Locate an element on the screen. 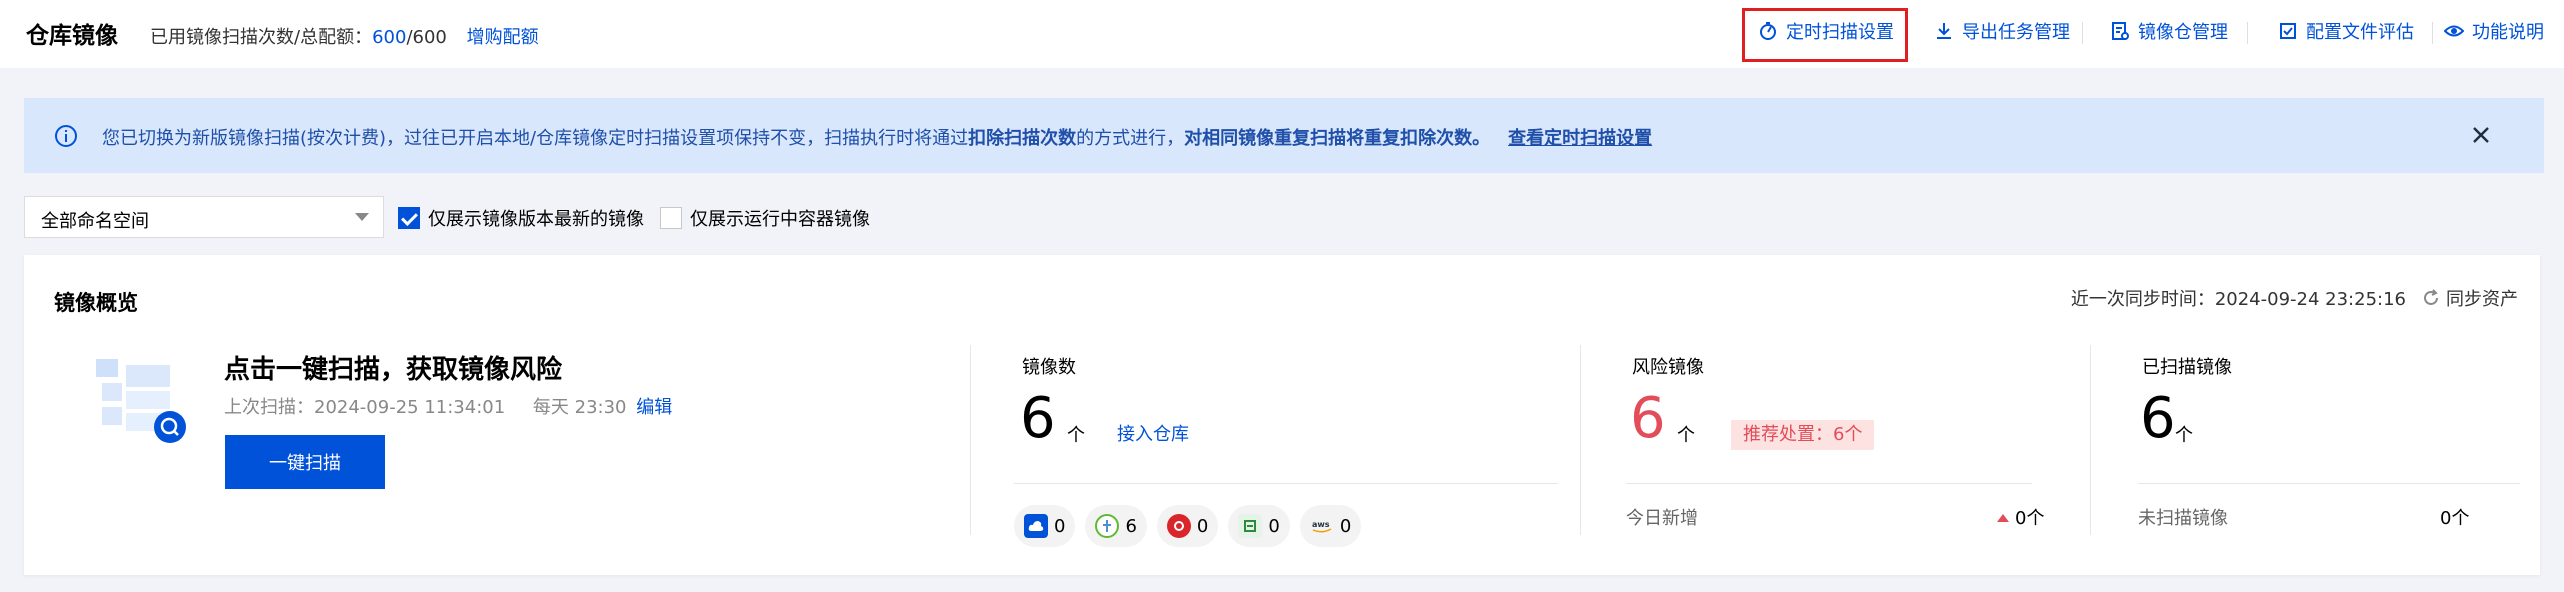 This screenshot has height=592, width=2564. quota-total: /600 is located at coordinates (426, 37).